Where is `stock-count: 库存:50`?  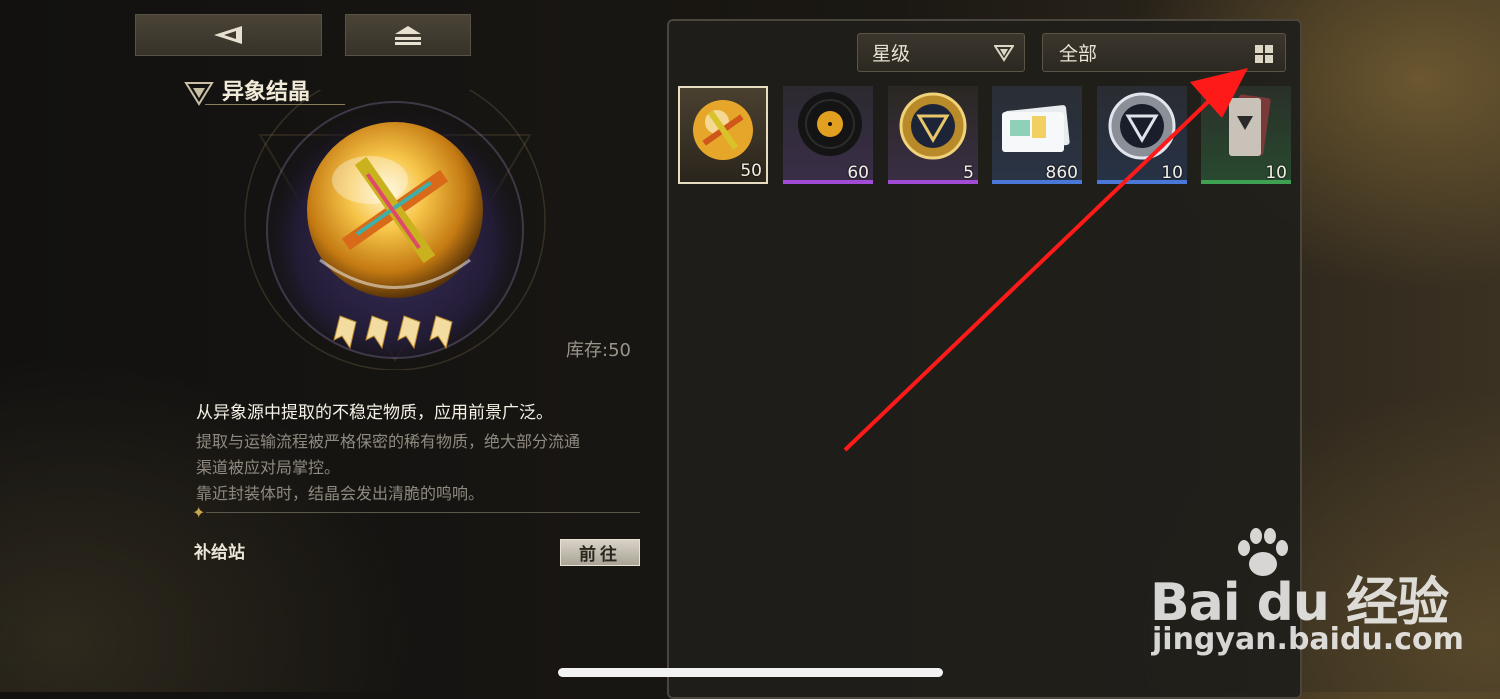
stock-count: 库存:50 is located at coordinates (598, 350).